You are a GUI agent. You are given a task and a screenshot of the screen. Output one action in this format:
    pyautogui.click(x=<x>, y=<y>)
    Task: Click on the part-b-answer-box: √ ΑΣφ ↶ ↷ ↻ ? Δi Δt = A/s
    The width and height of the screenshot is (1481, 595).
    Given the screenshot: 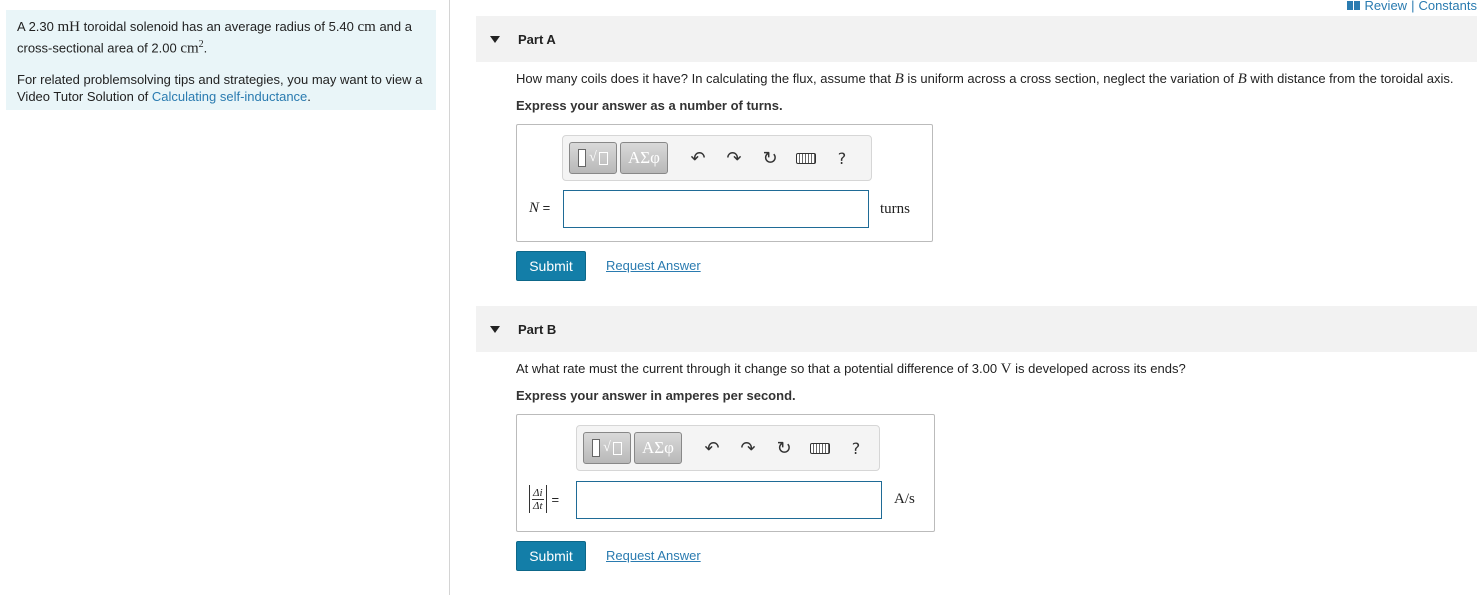 What is the action you would take?
    pyautogui.click(x=725, y=473)
    